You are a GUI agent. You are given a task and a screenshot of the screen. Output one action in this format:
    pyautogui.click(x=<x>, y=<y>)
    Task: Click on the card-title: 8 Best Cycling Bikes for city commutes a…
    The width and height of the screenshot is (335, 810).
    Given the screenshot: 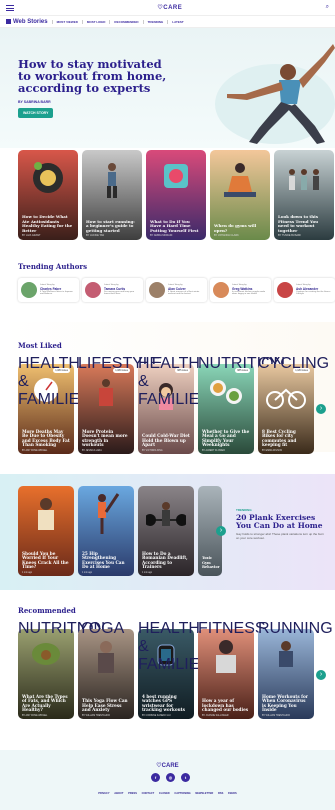 What is the action you would take?
    pyautogui.click(x=279, y=438)
    